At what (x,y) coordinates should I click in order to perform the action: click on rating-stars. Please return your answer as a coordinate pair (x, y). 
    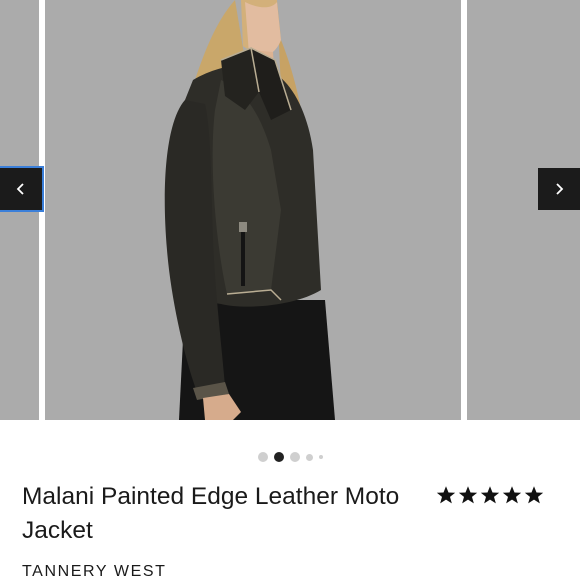
    Looking at the image, I should click on (490, 495).